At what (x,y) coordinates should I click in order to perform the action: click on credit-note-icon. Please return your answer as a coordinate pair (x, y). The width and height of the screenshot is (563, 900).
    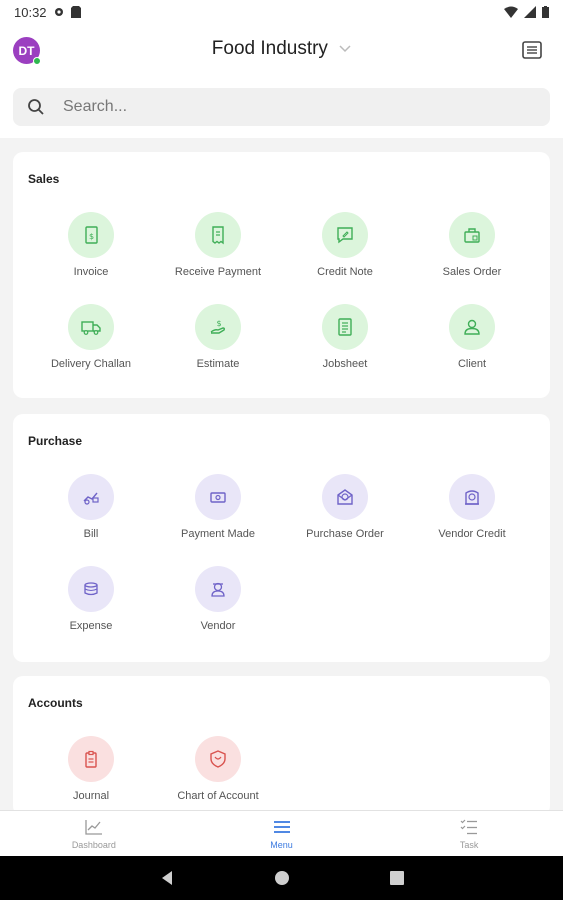
    Looking at the image, I should click on (345, 235).